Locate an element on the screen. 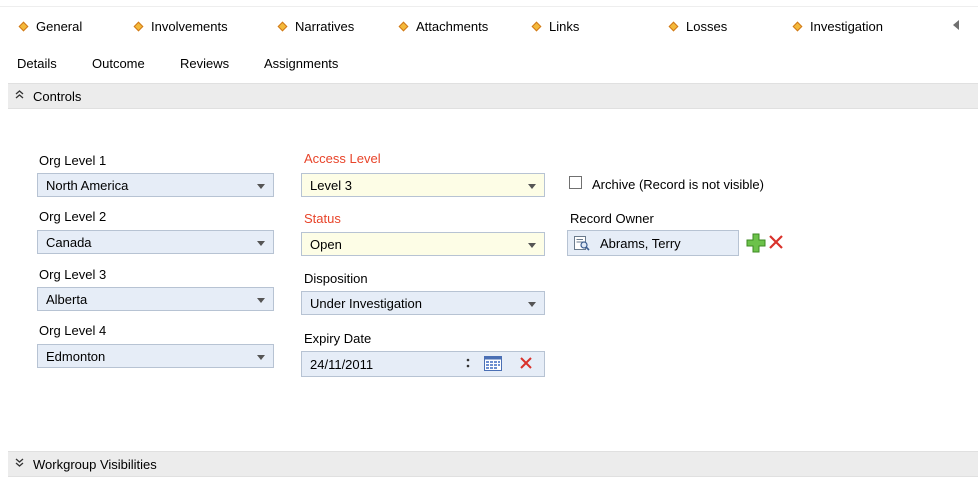  expiry-date-value: 24/11/2011 is located at coordinates (342, 364).